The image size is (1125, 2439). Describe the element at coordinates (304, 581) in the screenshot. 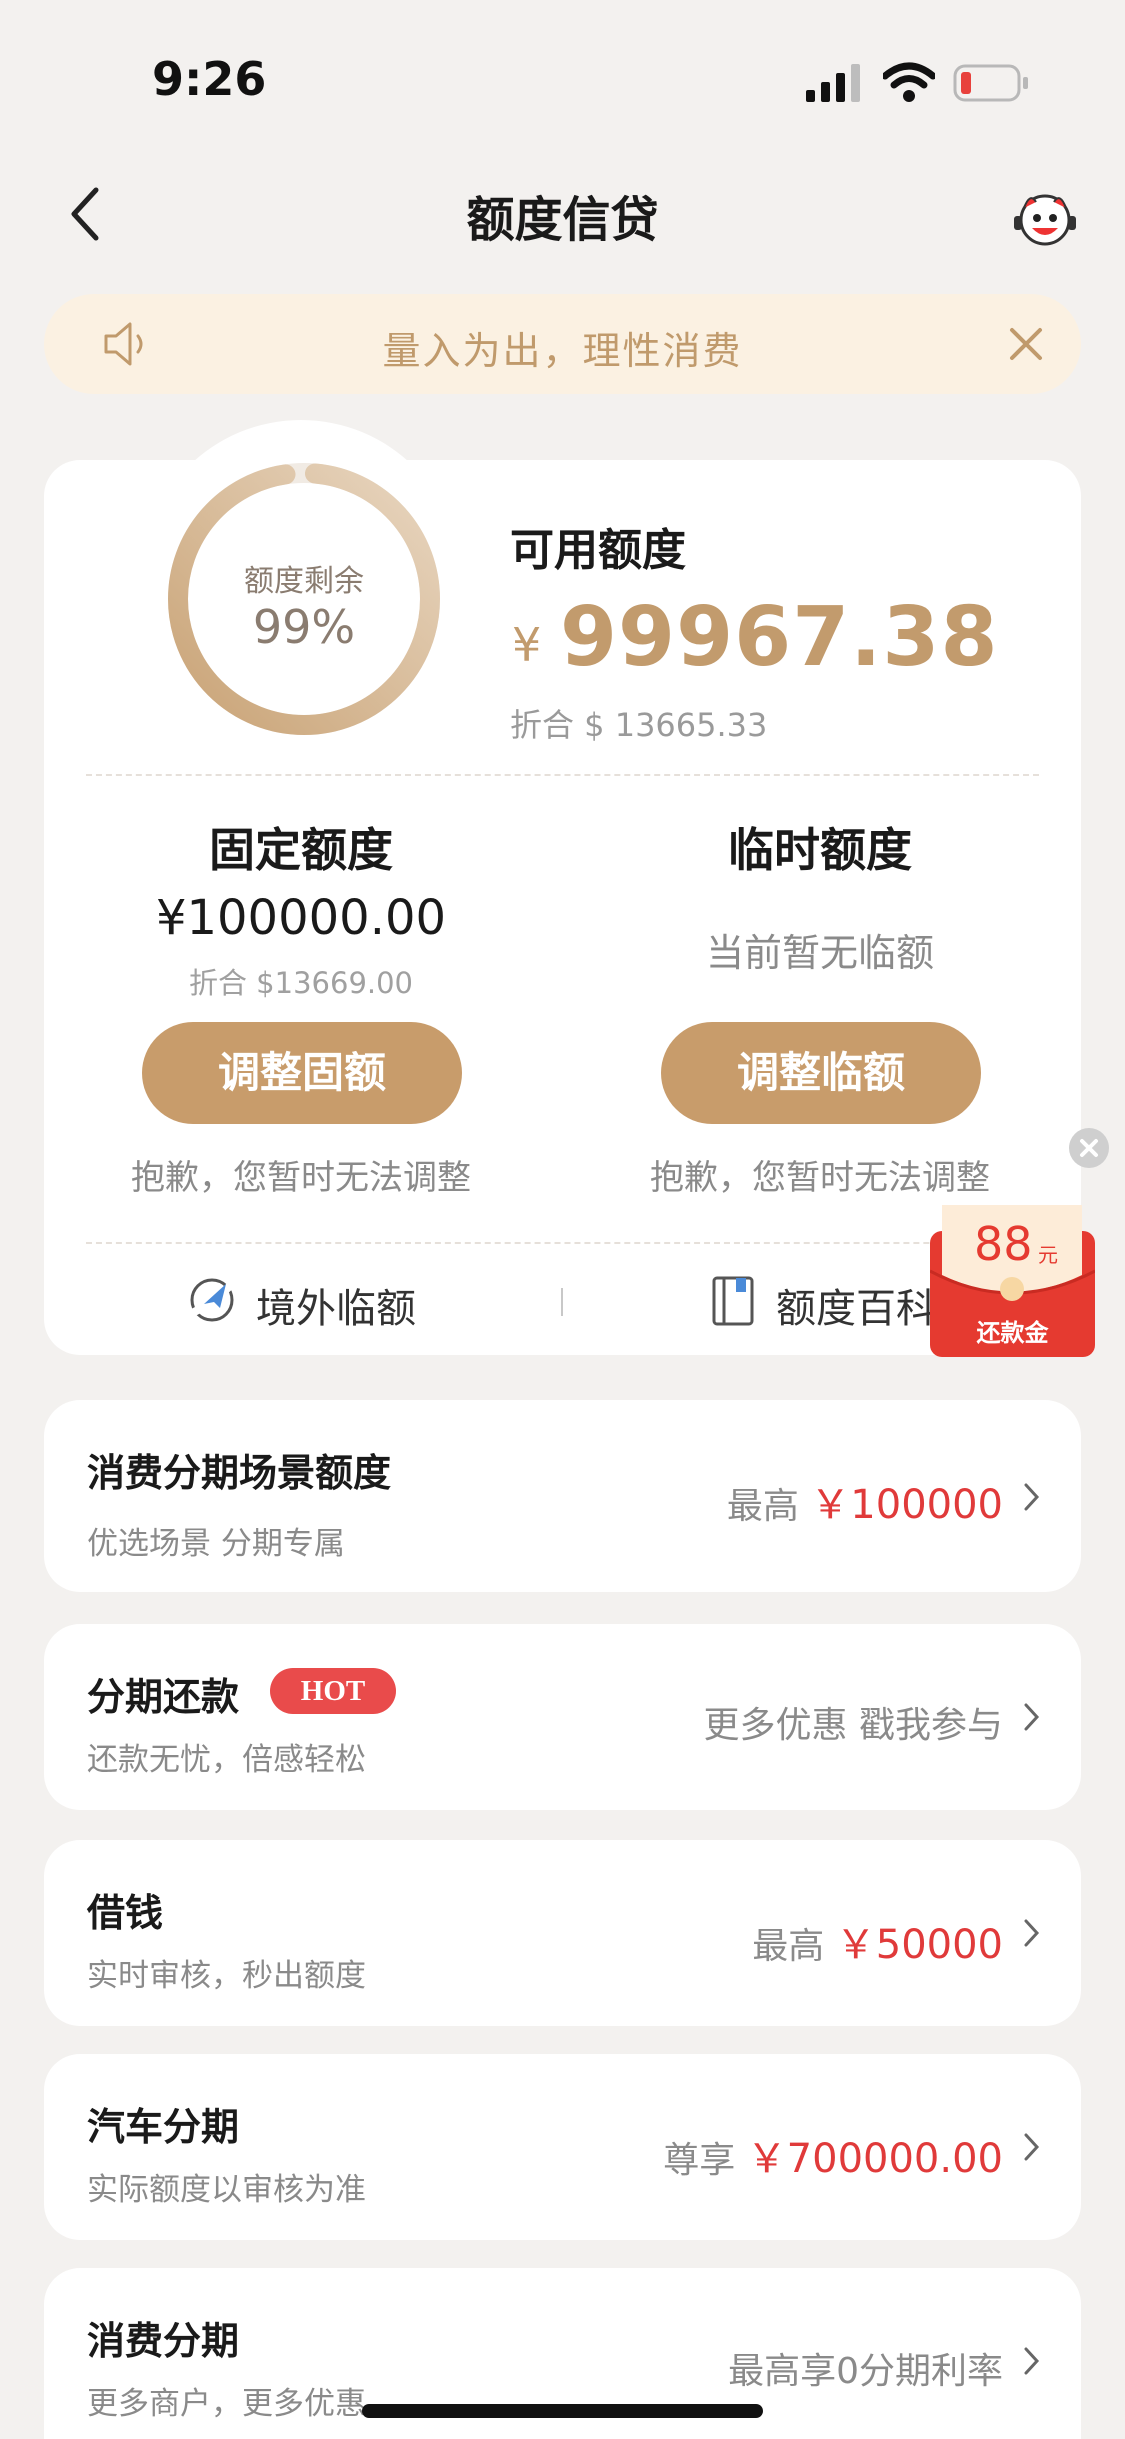

I see `ring-label: 额度剩余` at that location.